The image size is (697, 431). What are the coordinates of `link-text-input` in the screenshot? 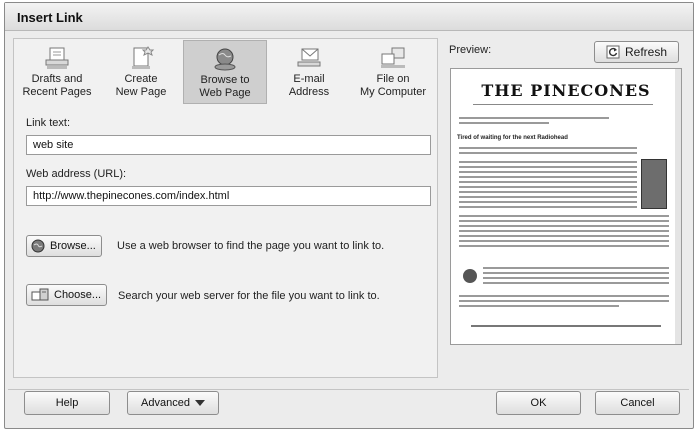 It's located at (228, 145).